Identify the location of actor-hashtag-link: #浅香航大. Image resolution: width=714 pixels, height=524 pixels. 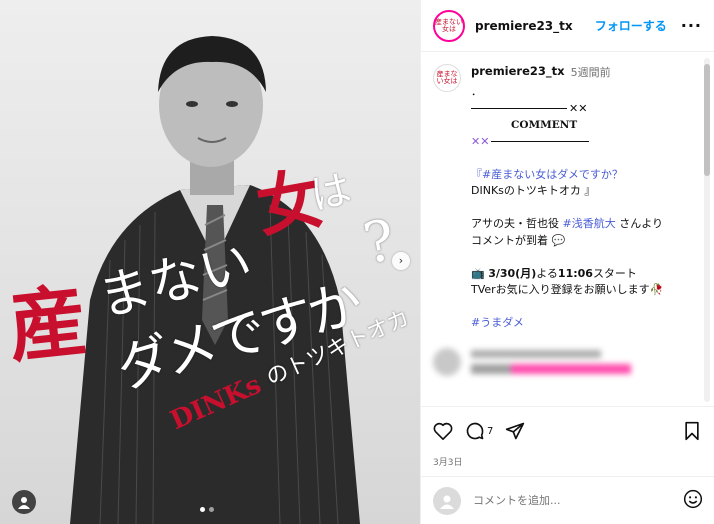
(589, 223).